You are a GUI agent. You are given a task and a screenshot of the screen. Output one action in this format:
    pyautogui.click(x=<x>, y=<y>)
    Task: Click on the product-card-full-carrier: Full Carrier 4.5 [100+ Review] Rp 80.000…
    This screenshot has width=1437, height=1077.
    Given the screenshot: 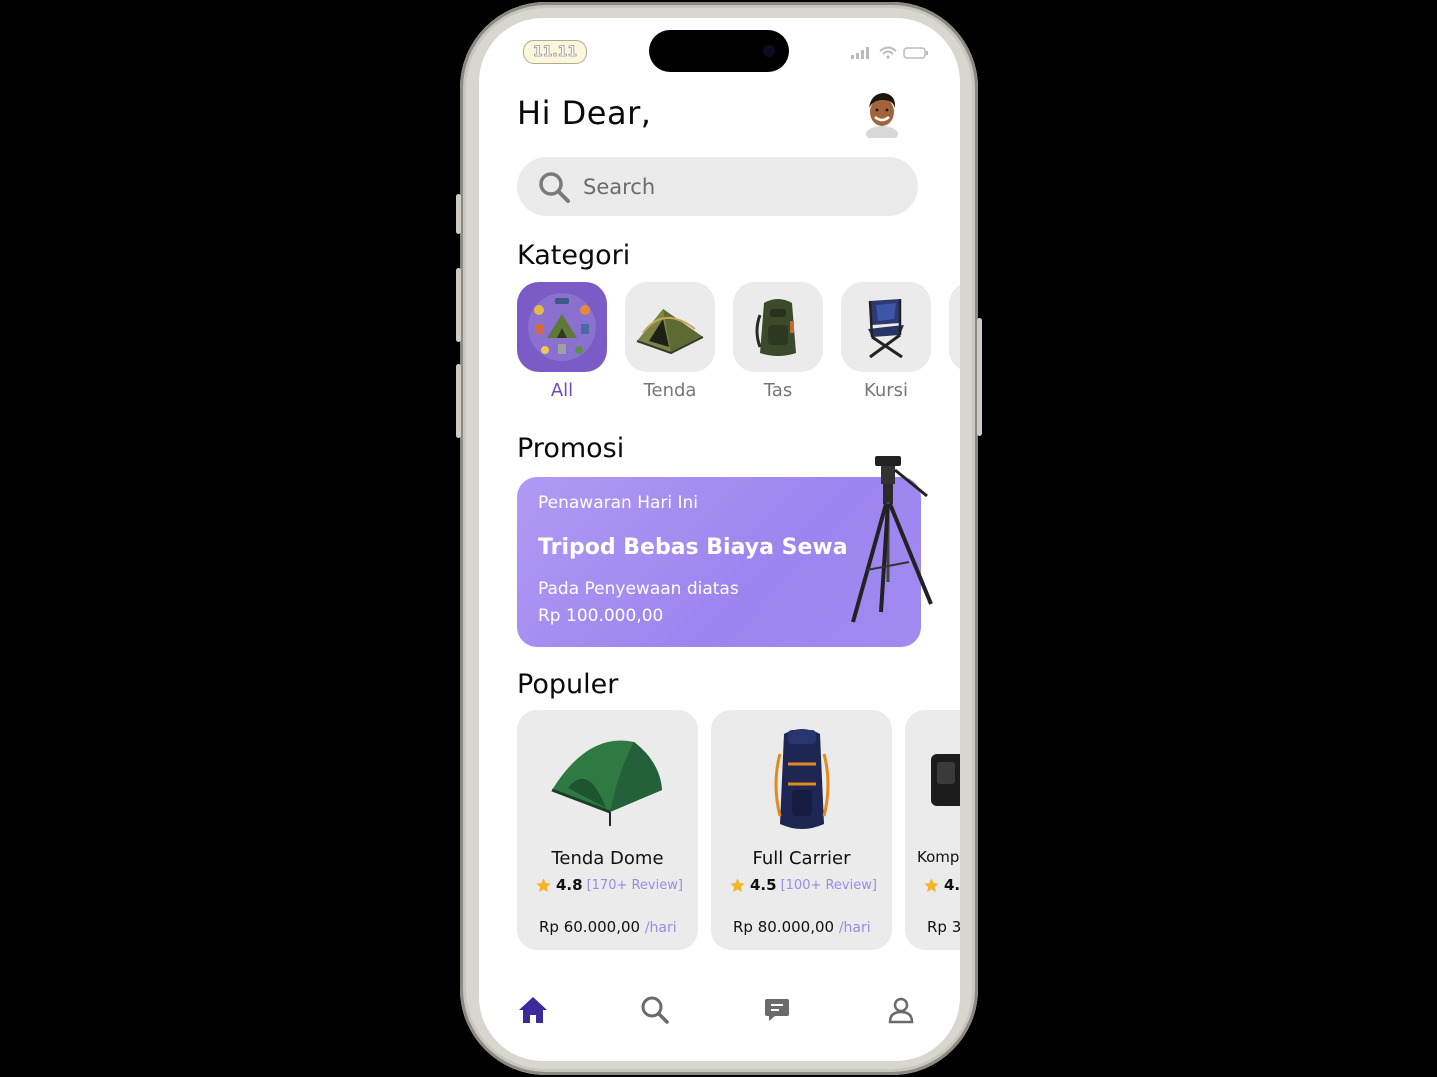 What is the action you would take?
    pyautogui.click(x=801, y=830)
    